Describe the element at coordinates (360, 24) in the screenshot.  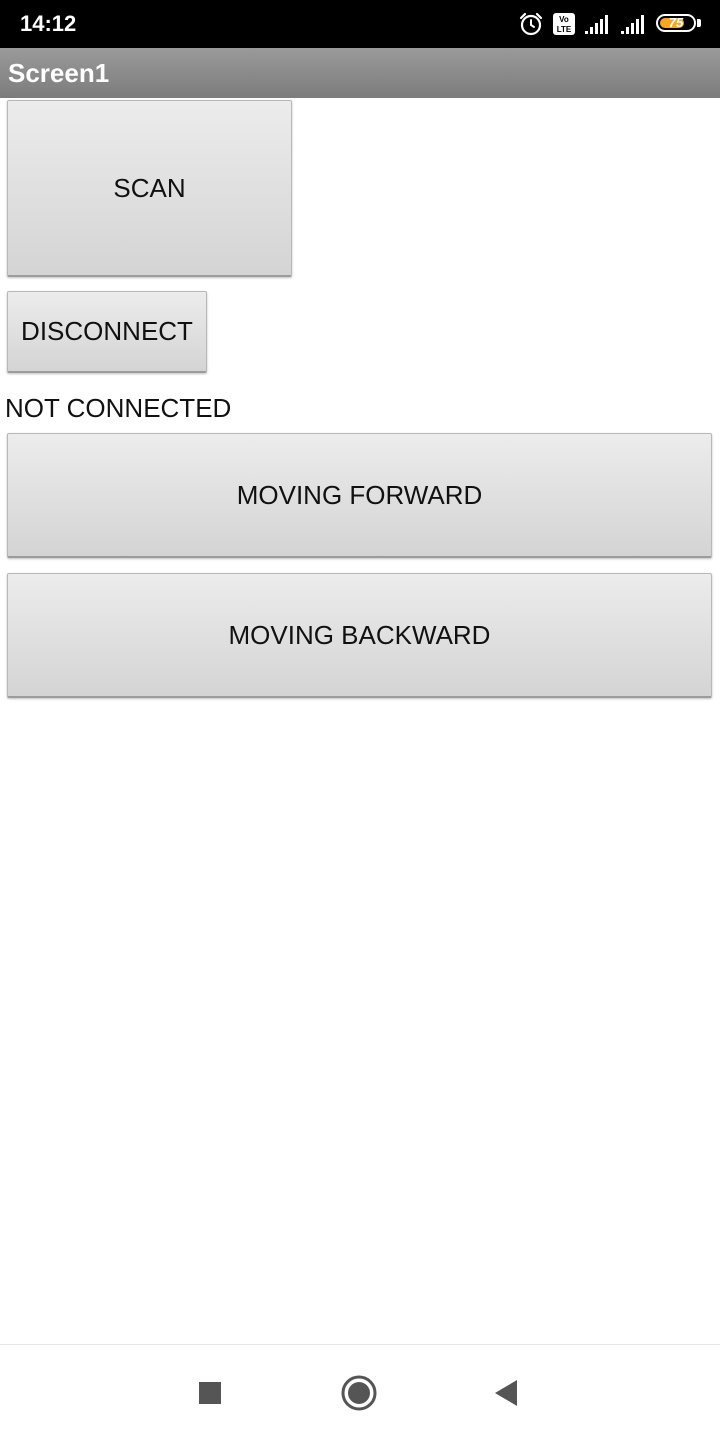
I see `status-bar: 14:12 Vo LTE 75` at that location.